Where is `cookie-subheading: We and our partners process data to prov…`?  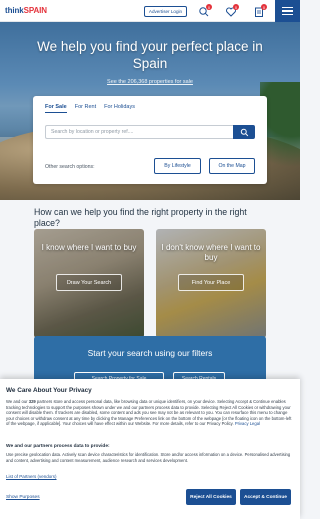
cookie-subheading: We and our partners process data to prov… is located at coordinates (58, 446).